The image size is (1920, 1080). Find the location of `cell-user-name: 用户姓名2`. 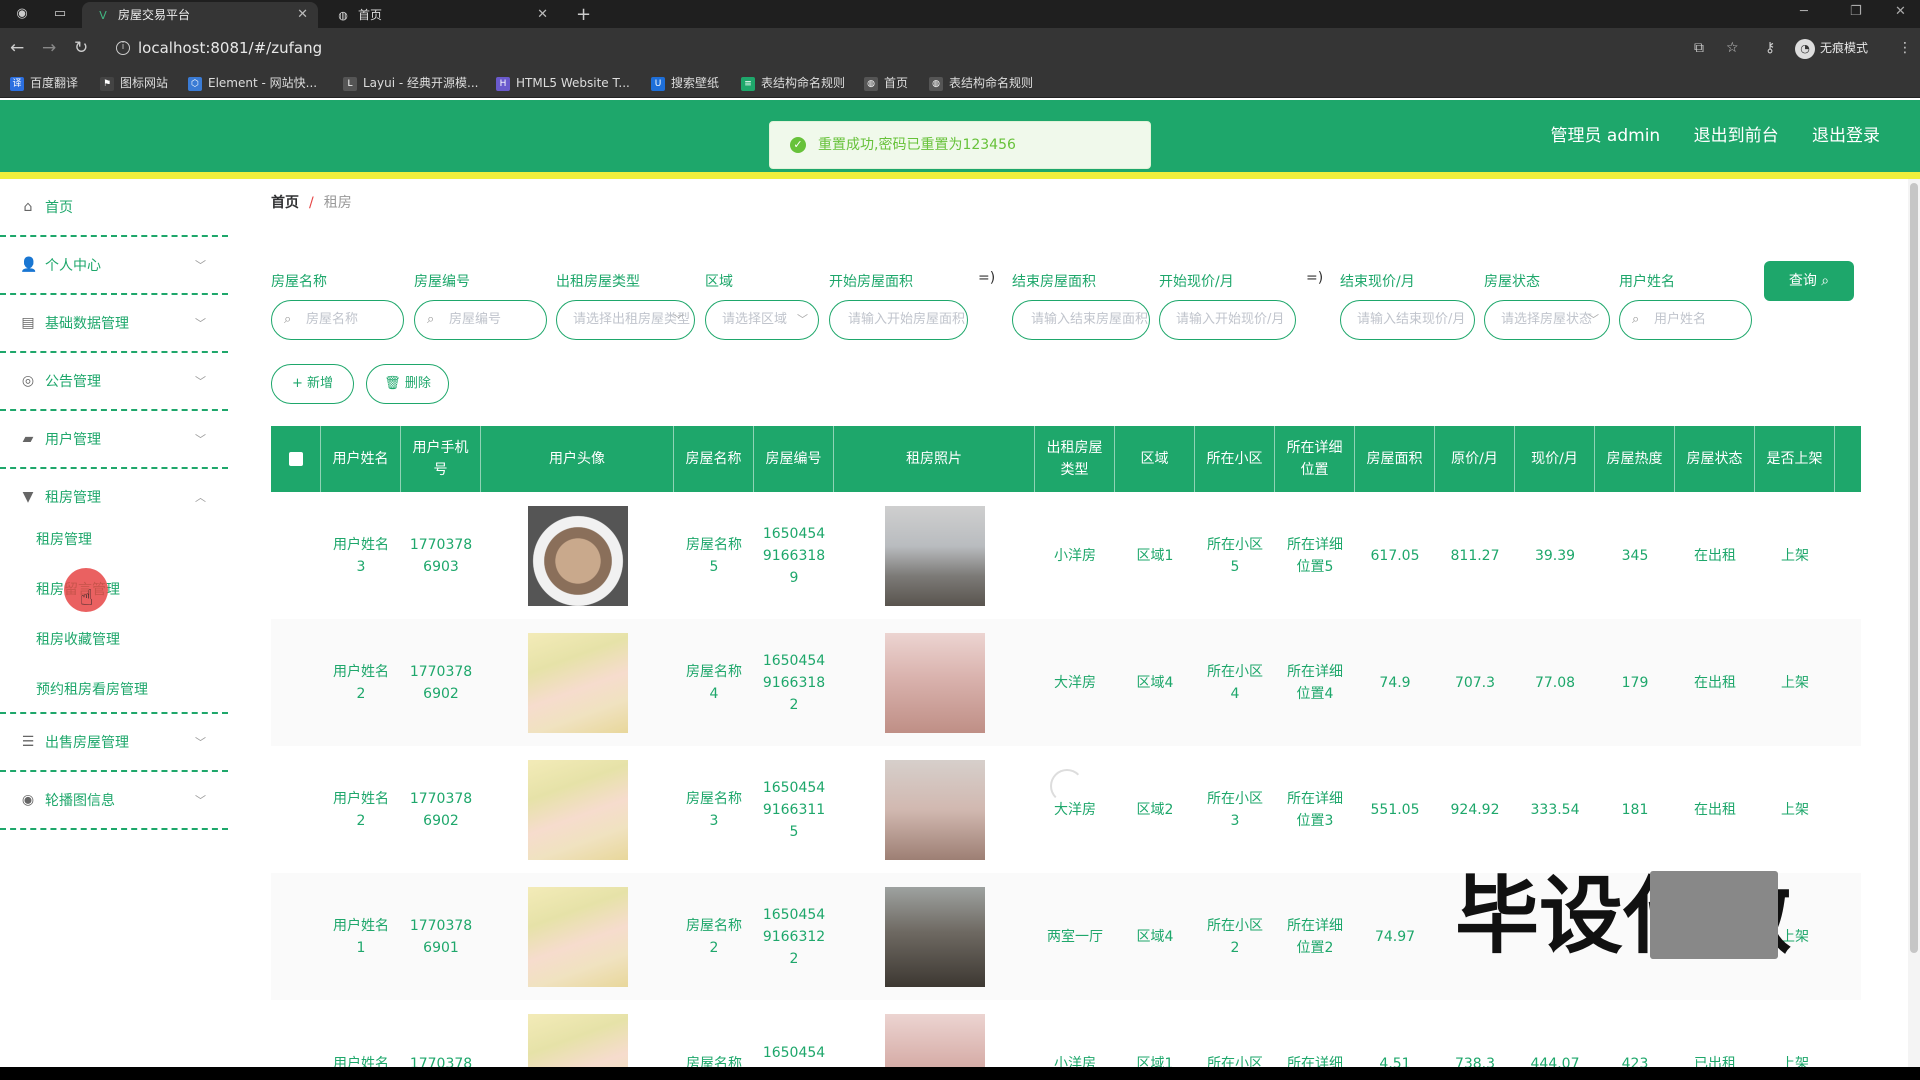

cell-user-name: 用户姓名2 is located at coordinates (361, 682).